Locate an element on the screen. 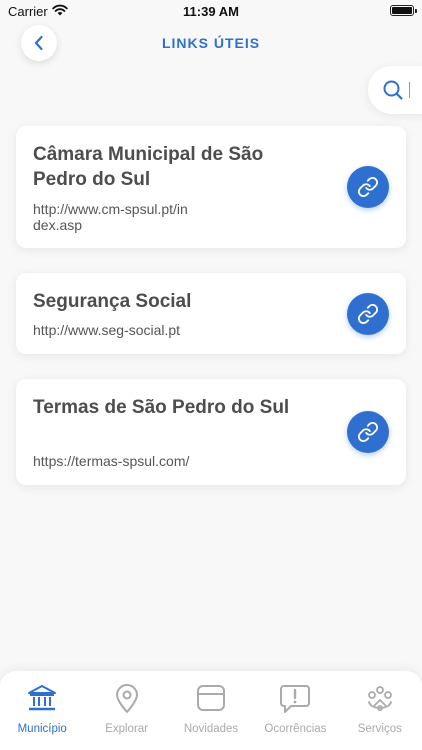  link-url: http://www.cm-spsul.pt/index.asp is located at coordinates (110, 217).